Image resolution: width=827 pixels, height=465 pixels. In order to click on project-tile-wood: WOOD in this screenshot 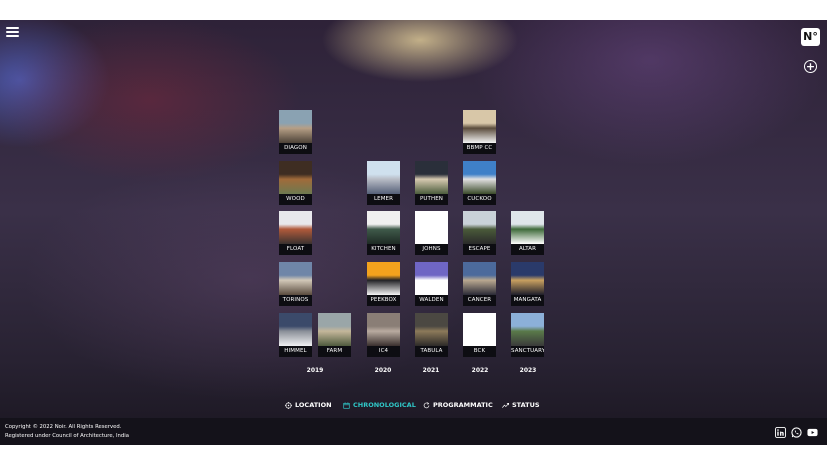, I will do `click(295, 183)`.